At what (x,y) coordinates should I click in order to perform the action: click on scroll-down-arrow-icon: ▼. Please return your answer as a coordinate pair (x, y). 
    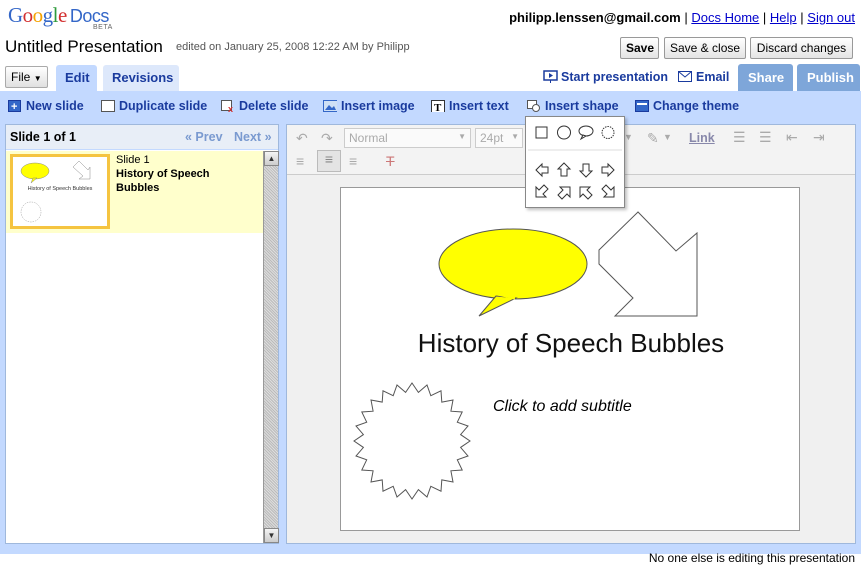
    Looking at the image, I should click on (271, 535).